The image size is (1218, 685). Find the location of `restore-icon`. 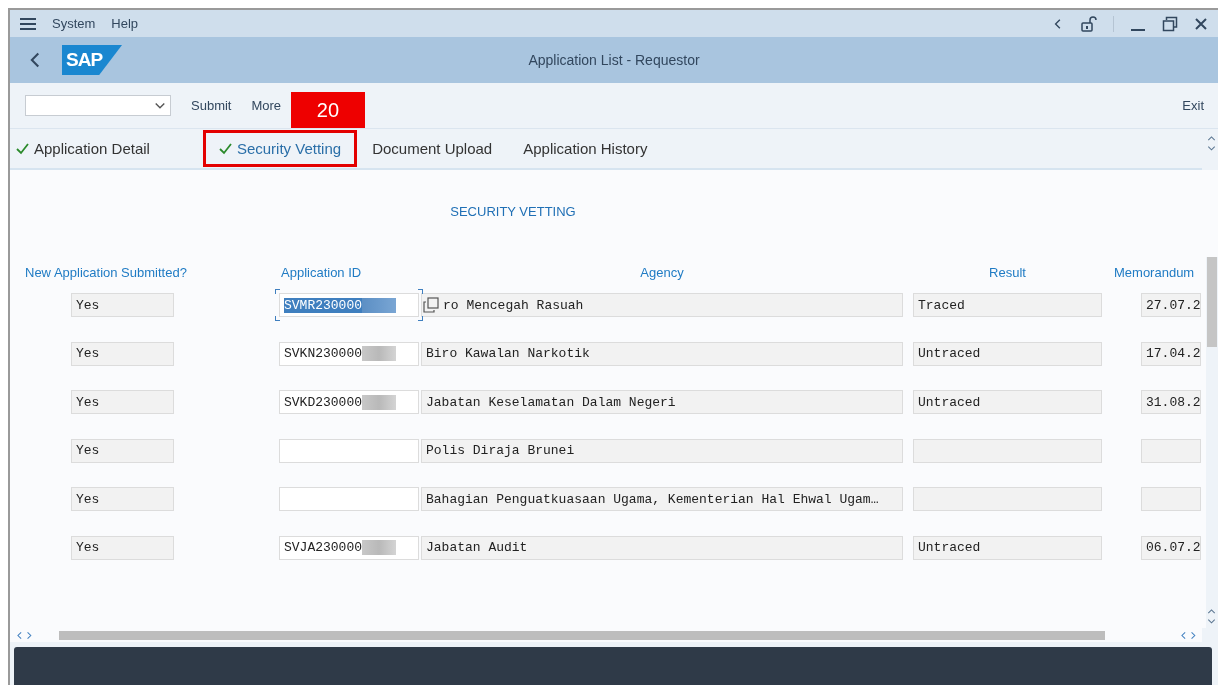

restore-icon is located at coordinates (1170, 23).